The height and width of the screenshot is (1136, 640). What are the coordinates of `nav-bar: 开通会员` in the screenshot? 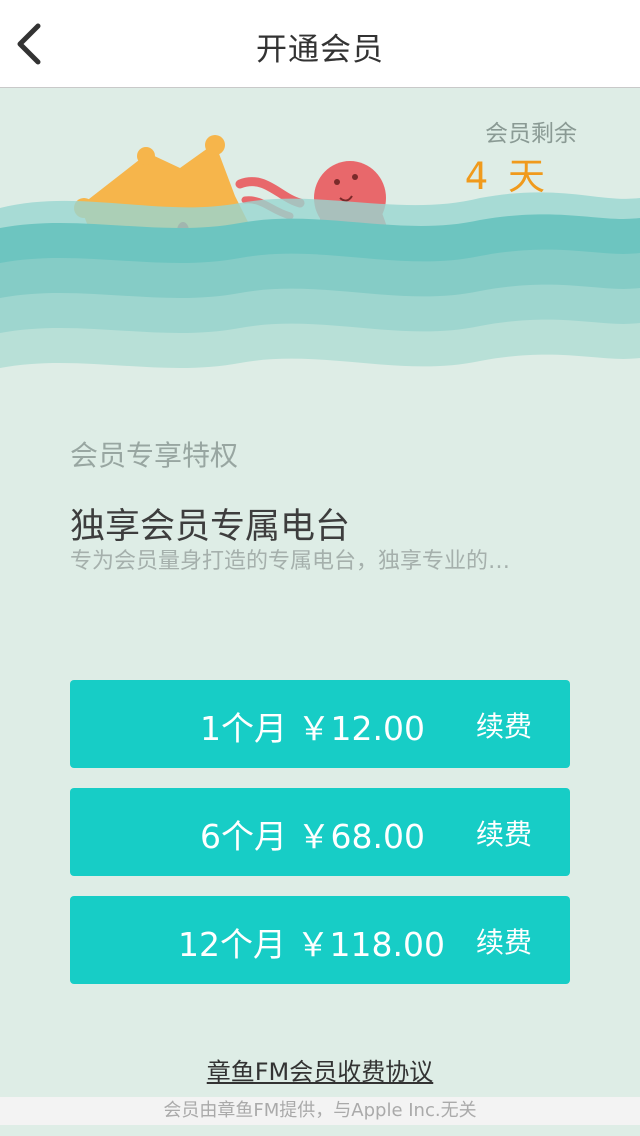 It's located at (320, 44).